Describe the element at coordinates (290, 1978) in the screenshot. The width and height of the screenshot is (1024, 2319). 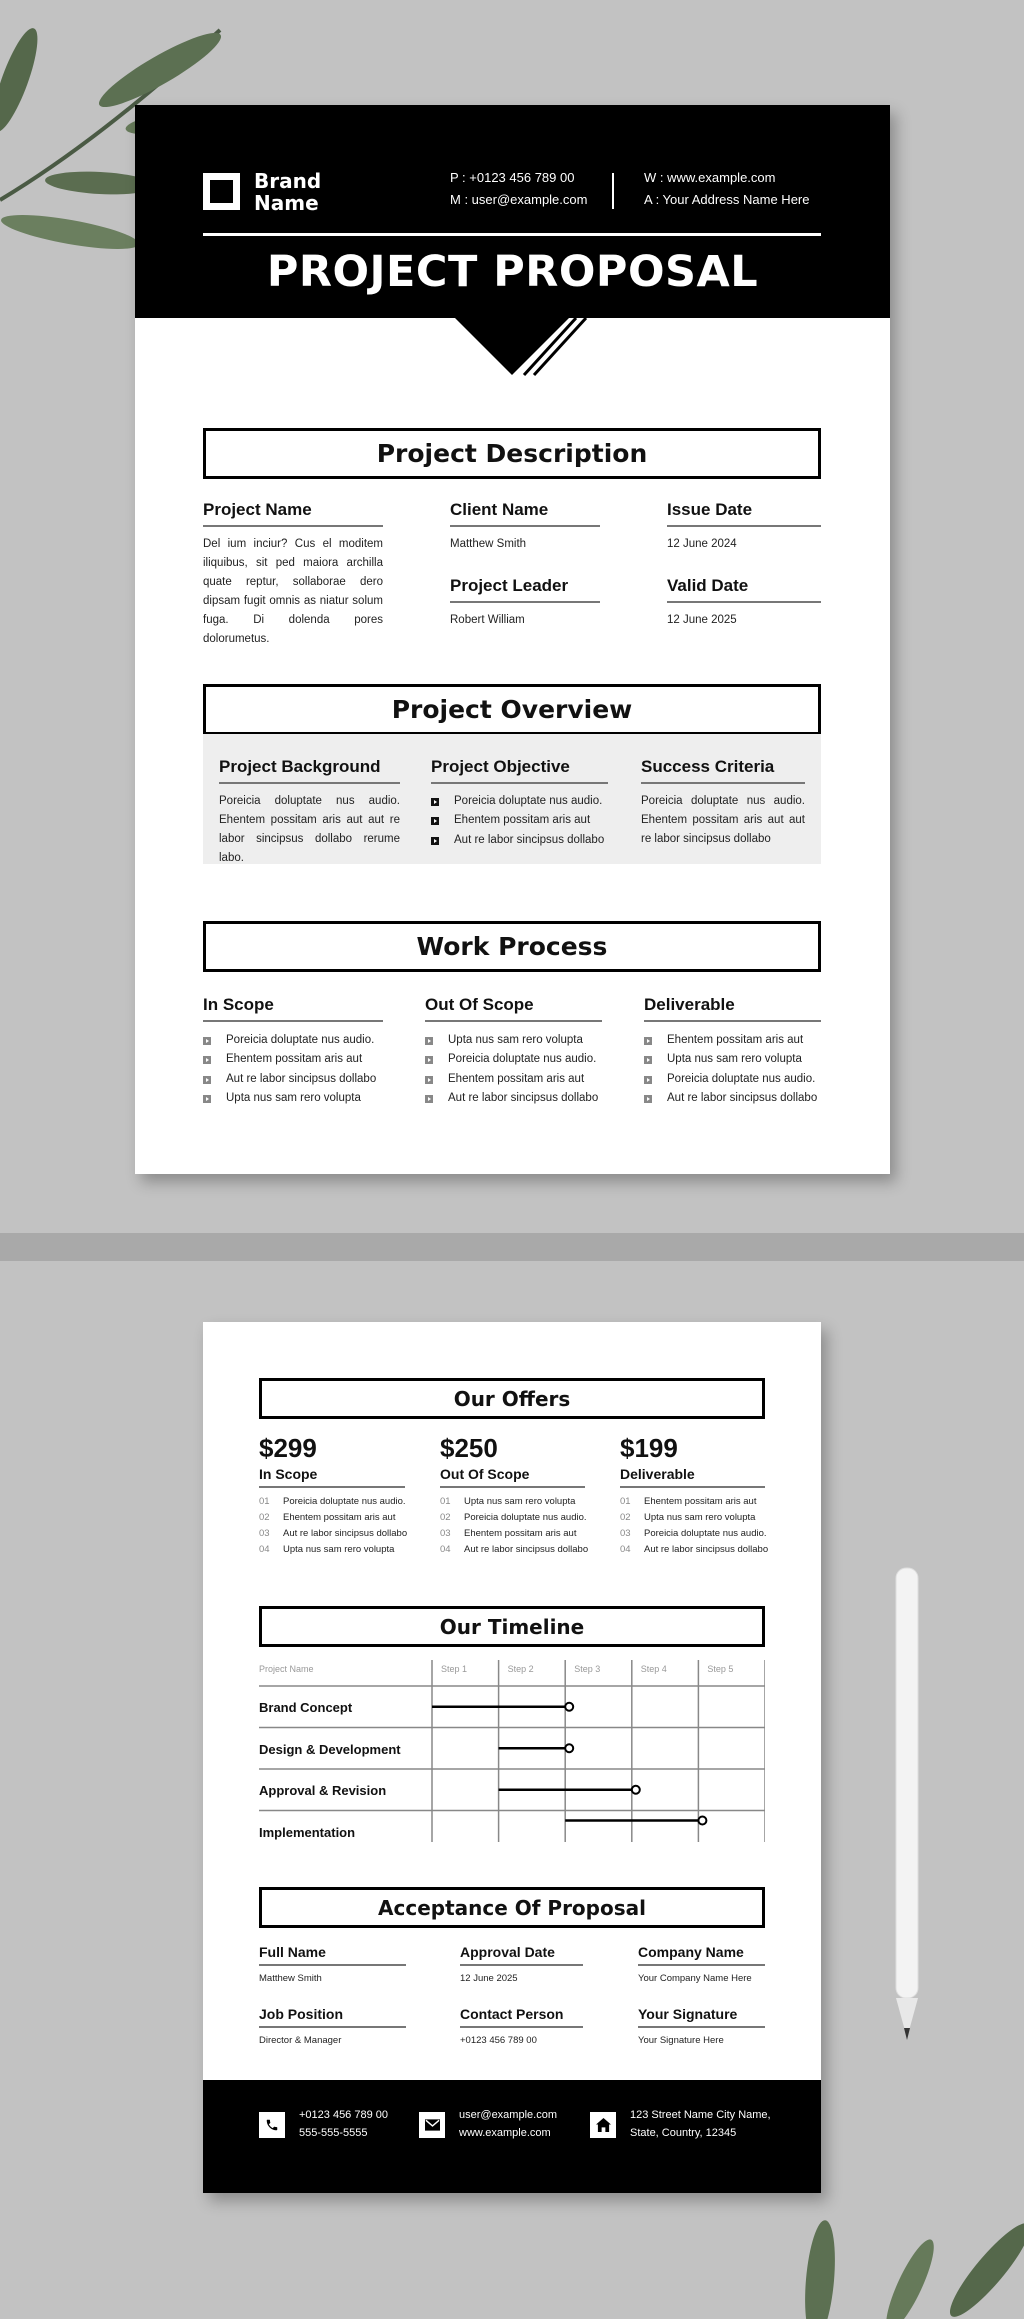
I see `field-value: Matthew Smith` at that location.